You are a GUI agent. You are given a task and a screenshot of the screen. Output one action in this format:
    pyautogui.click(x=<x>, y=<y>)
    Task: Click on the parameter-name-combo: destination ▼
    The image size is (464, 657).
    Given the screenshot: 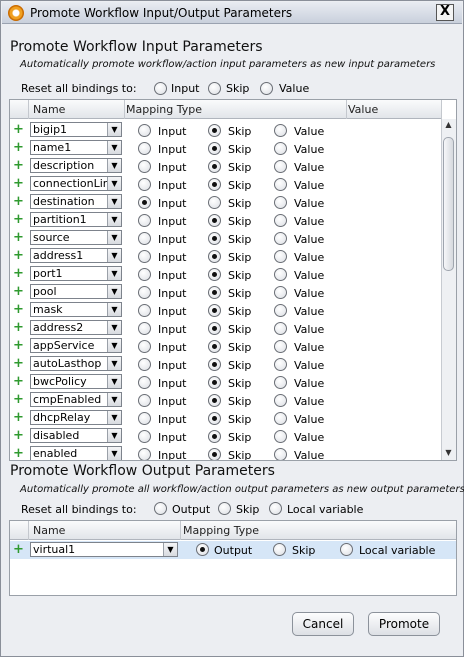 What is the action you would take?
    pyautogui.click(x=76, y=201)
    